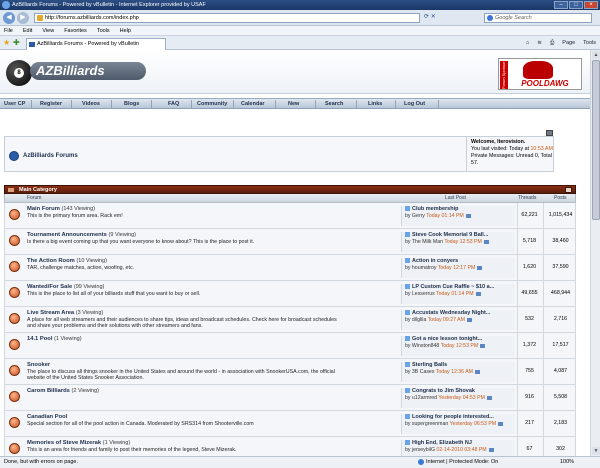  What do you see at coordinates (596, 55) in the screenshot?
I see `scroll-up-icon: ▲` at bounding box center [596, 55].